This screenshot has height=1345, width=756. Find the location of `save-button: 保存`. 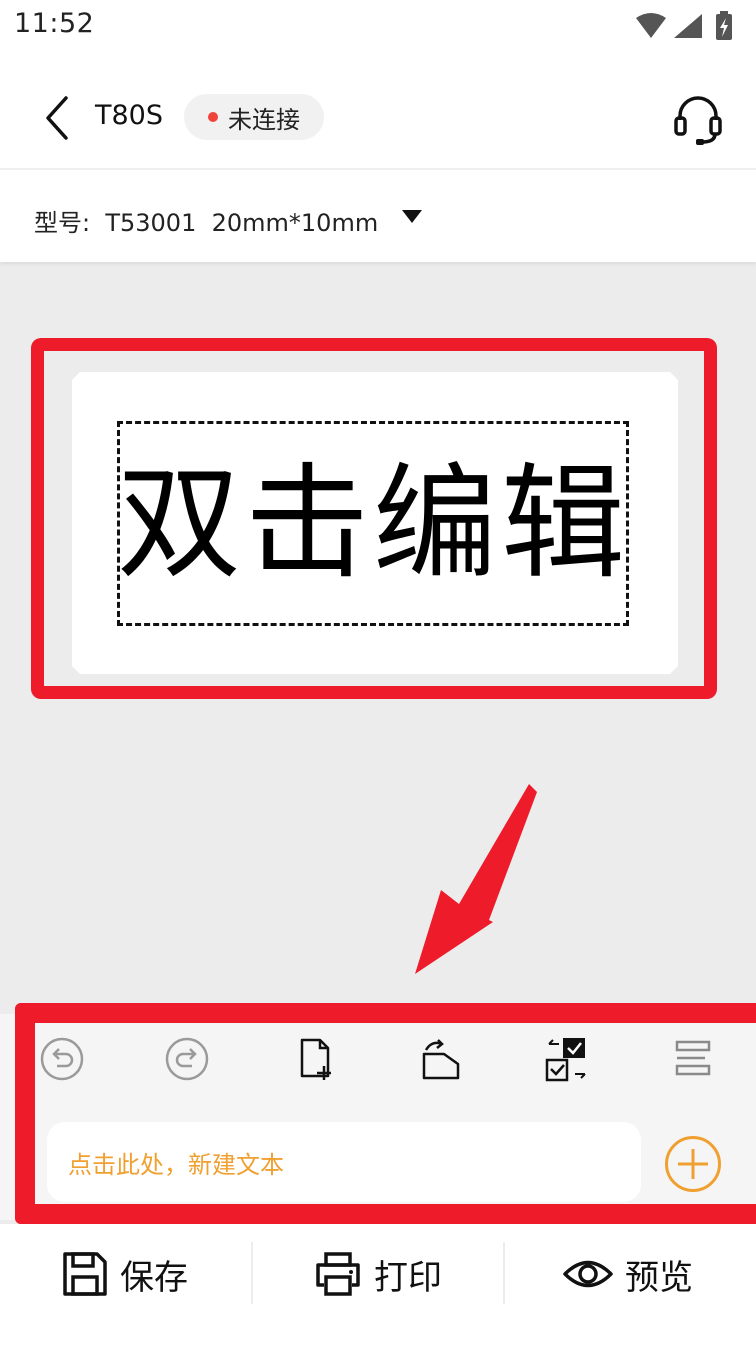

save-button: 保存 is located at coordinates (125, 1274).